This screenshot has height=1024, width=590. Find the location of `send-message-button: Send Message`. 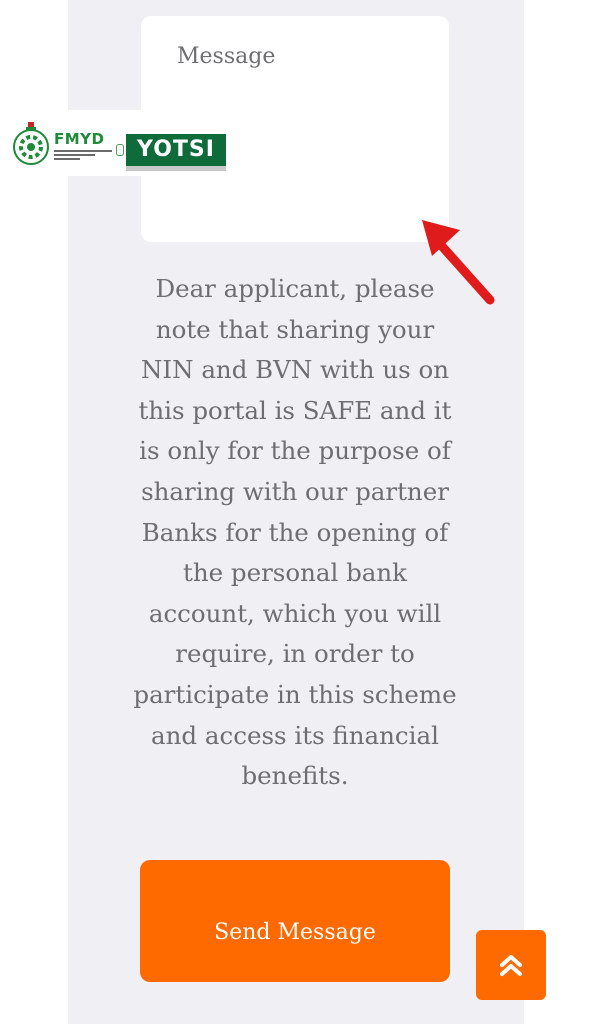

send-message-button: Send Message is located at coordinates (295, 921).